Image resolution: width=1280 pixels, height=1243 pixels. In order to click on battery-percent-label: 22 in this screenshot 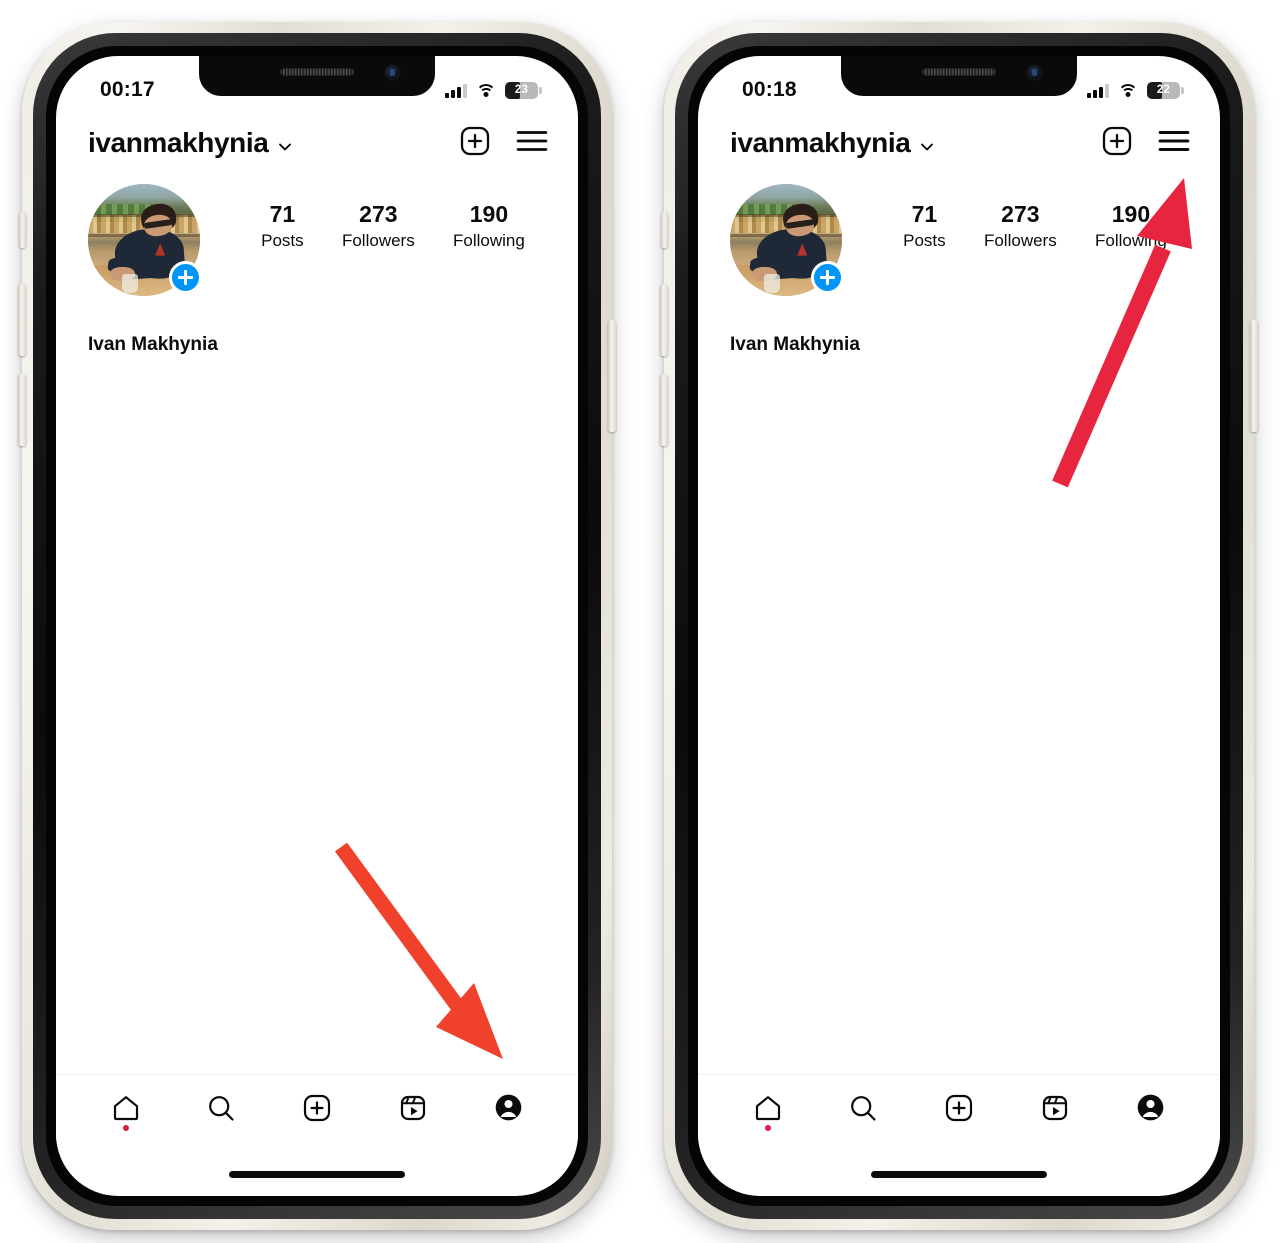, I will do `click(1163, 90)`.